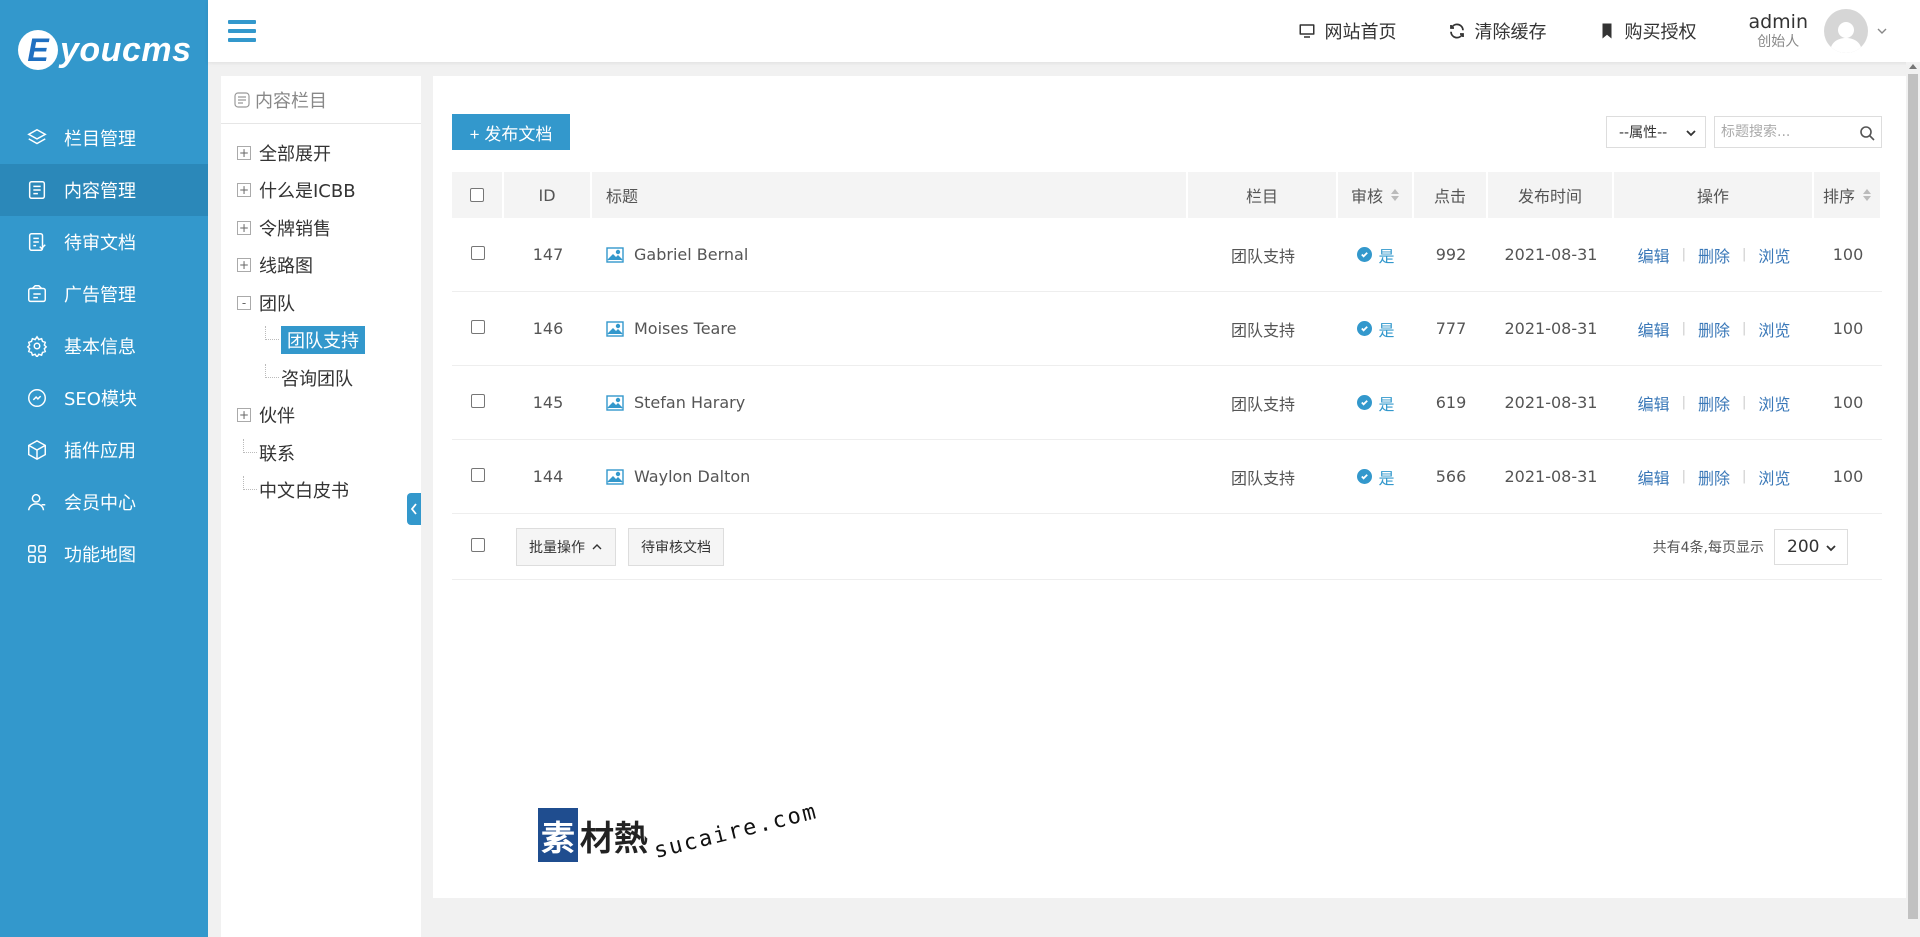  Describe the element at coordinates (104, 554) in the screenshot. I see `sidebar-item-map: 功能地图` at that location.